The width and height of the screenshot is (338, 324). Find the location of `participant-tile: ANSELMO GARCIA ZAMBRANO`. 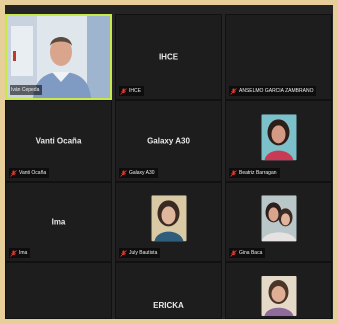

participant-tile: ANSELMO GARCIA ZAMBRANO is located at coordinates (278, 57).